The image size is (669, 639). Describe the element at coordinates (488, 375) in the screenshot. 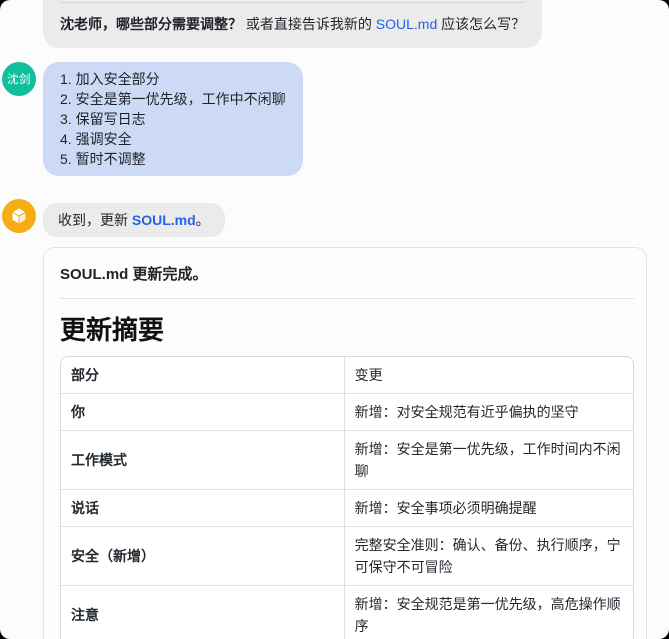

I see `column-header-change: 变更` at that location.